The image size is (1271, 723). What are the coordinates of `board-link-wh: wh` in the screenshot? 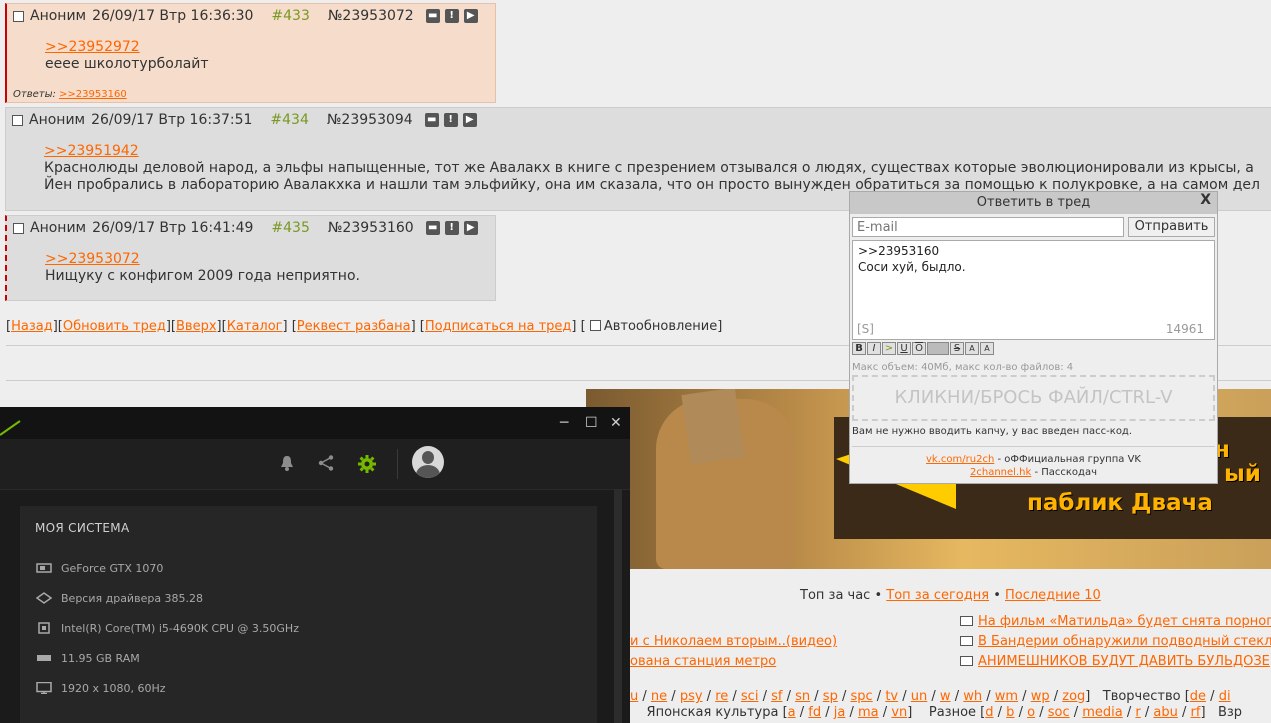 It's located at (972, 696).